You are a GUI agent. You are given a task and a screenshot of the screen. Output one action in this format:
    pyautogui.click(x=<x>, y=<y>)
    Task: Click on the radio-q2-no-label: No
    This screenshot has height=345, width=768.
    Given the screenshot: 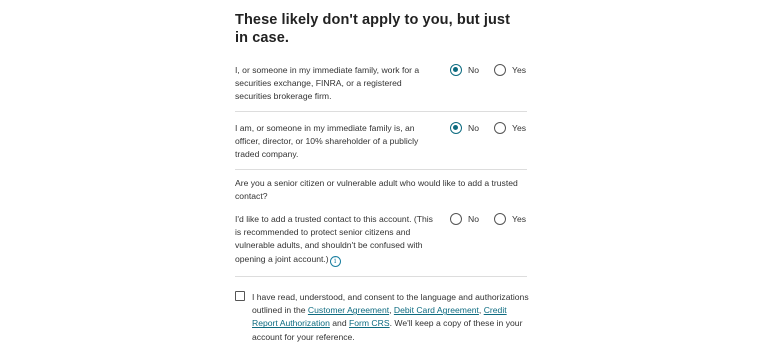 What is the action you would take?
    pyautogui.click(x=473, y=128)
    